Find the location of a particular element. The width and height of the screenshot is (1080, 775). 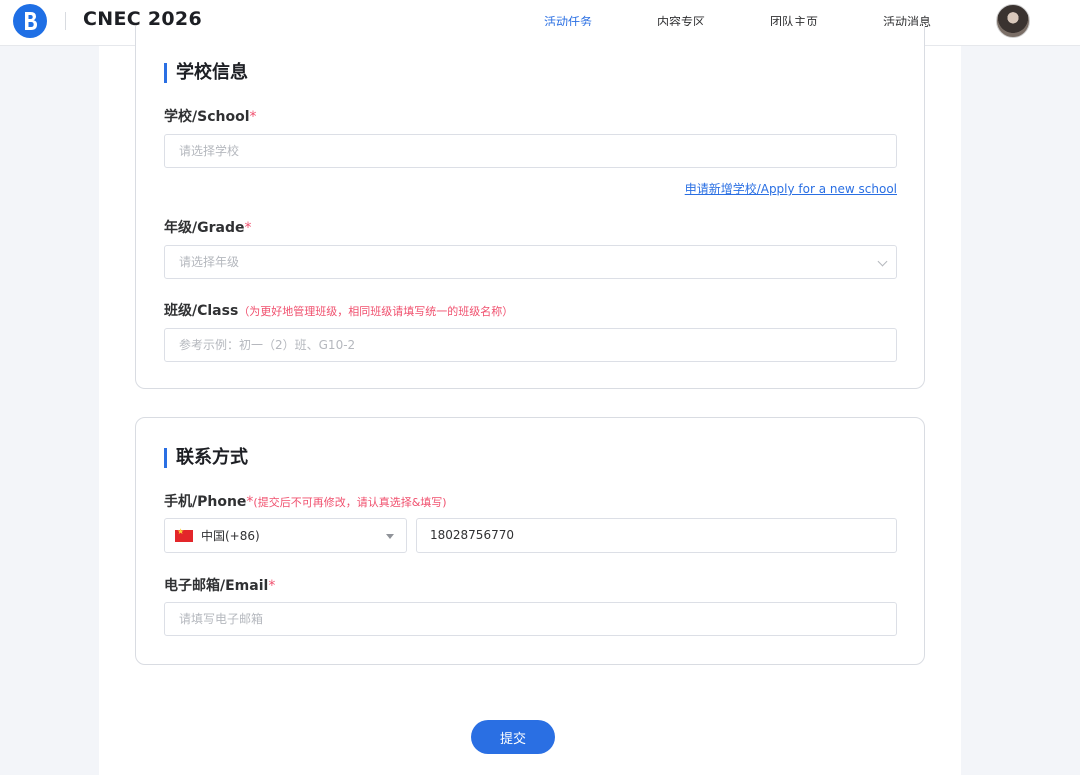

china-flag-icon is located at coordinates (184, 534).